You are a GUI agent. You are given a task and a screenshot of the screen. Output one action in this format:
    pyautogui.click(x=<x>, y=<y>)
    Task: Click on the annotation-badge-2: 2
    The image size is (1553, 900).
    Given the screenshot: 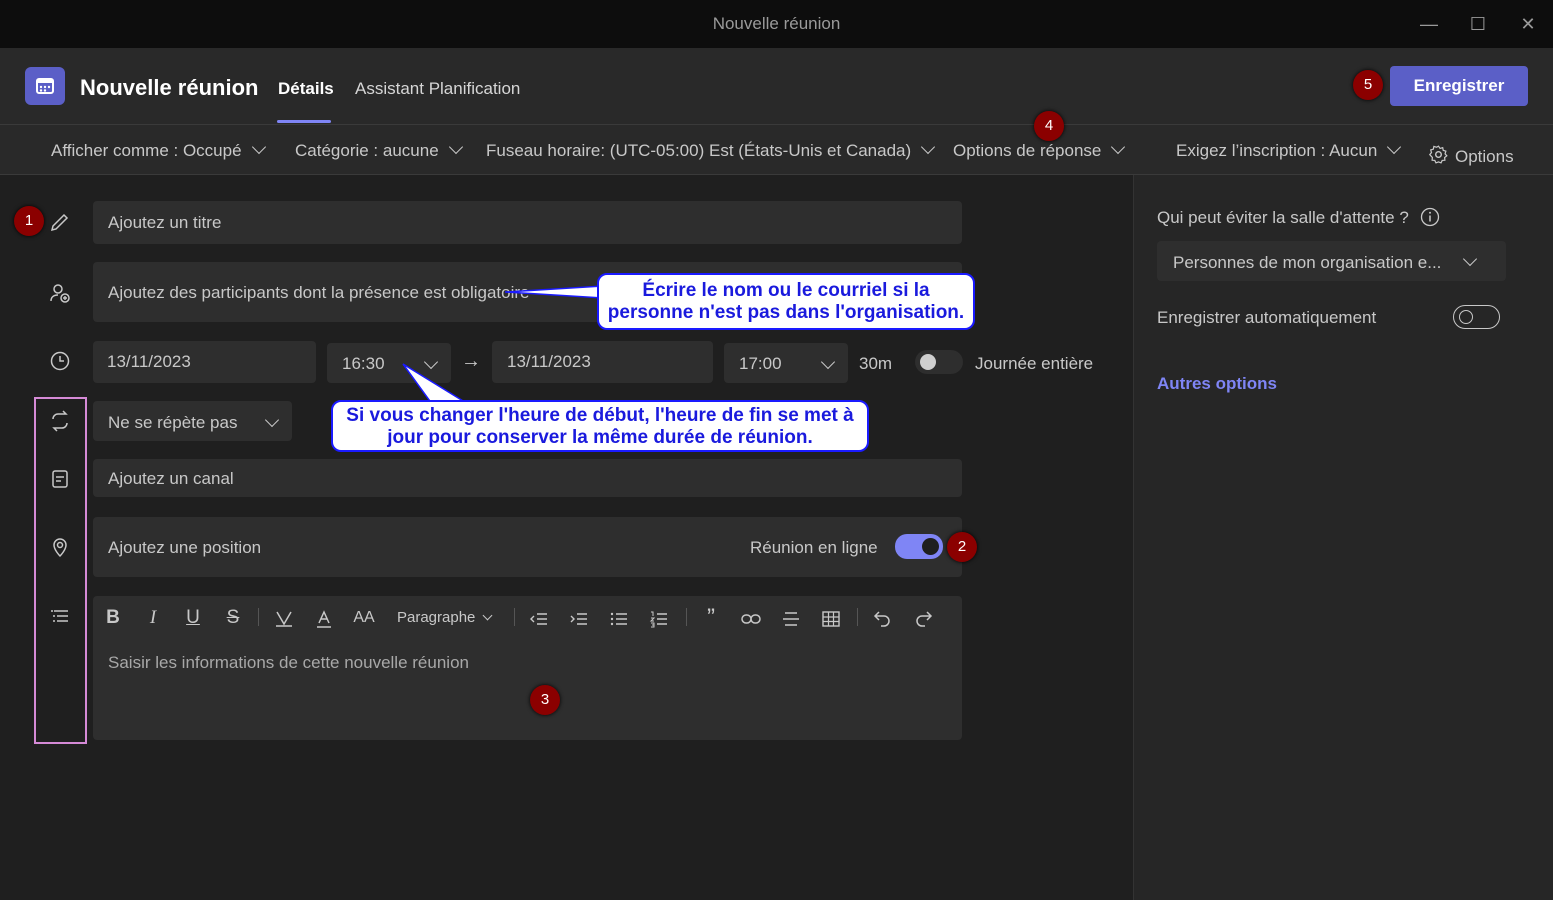 What is the action you would take?
    pyautogui.click(x=962, y=547)
    